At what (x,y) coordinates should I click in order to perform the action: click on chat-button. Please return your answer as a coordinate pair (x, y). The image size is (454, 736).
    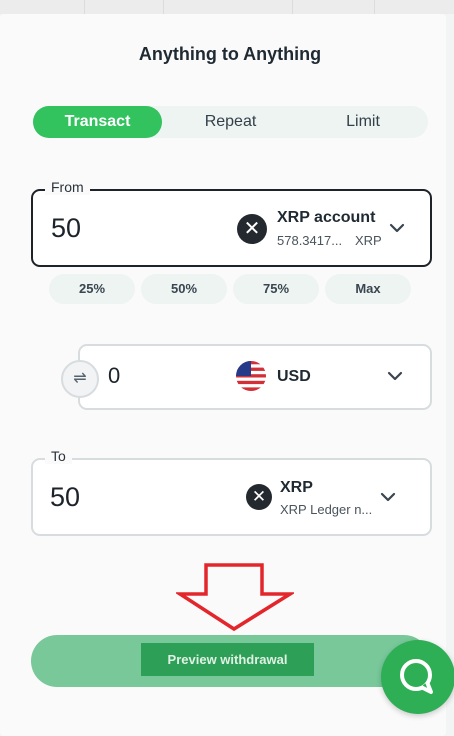
    Looking at the image, I should click on (417, 677).